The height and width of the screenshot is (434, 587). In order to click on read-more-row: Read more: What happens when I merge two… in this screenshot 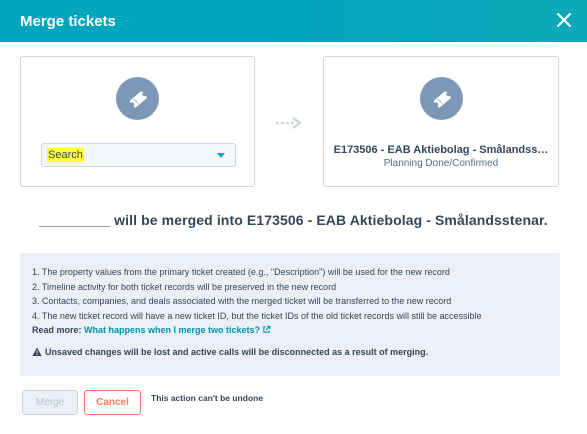, I will do `click(290, 330)`.